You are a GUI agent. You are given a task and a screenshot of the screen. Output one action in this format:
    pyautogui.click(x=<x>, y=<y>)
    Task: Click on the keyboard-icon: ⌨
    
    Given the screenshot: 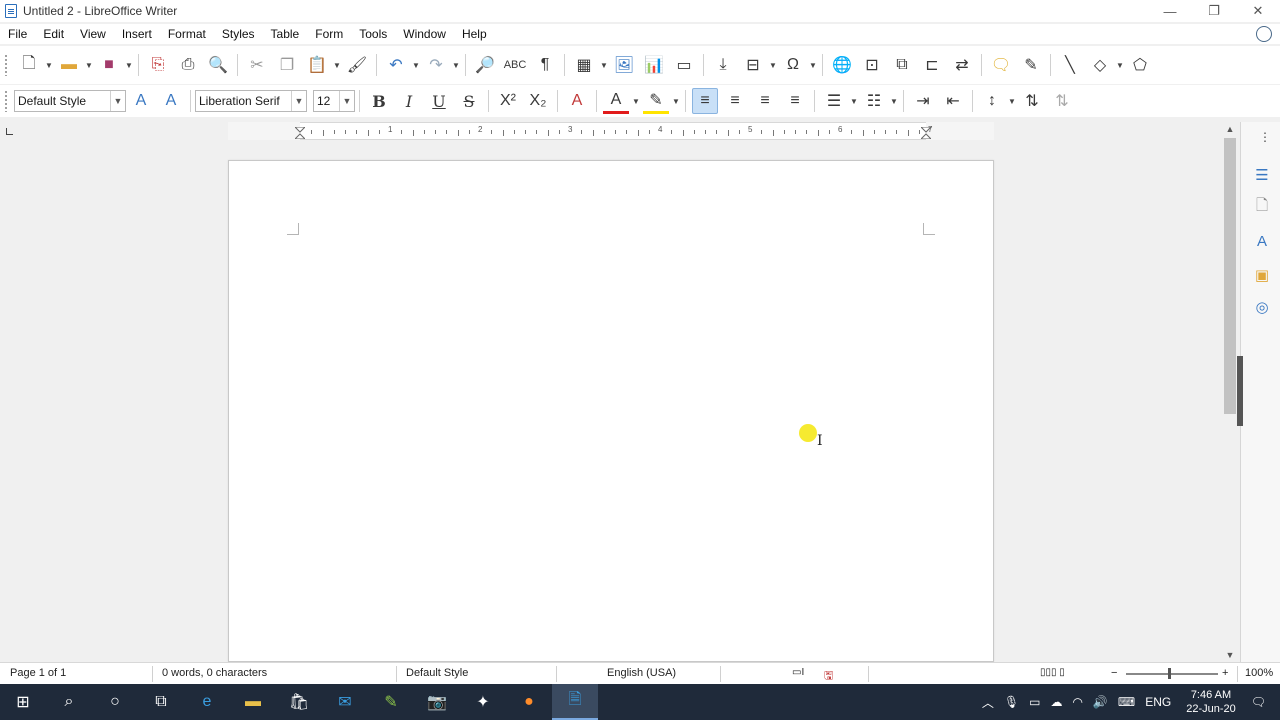 What is the action you would take?
    pyautogui.click(x=1126, y=702)
    